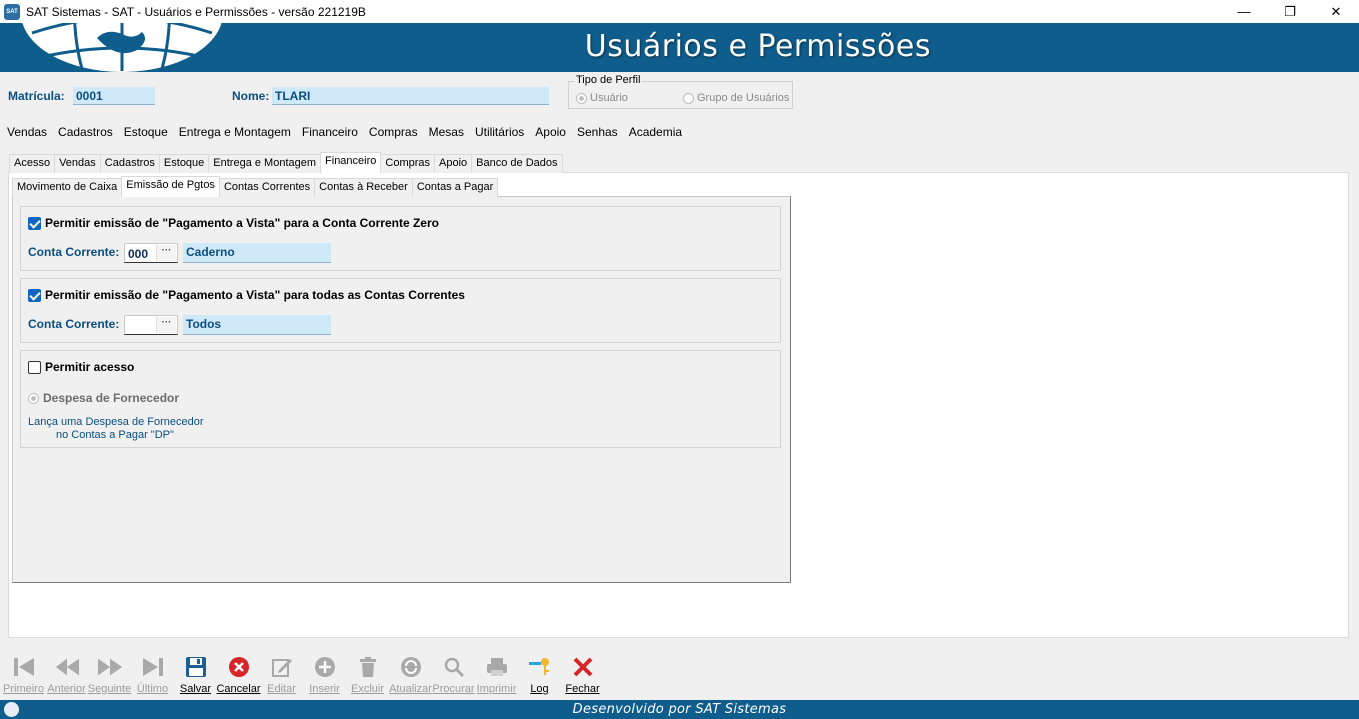 The width and height of the screenshot is (1359, 719). I want to click on insert-button: Inserir, so click(324, 675).